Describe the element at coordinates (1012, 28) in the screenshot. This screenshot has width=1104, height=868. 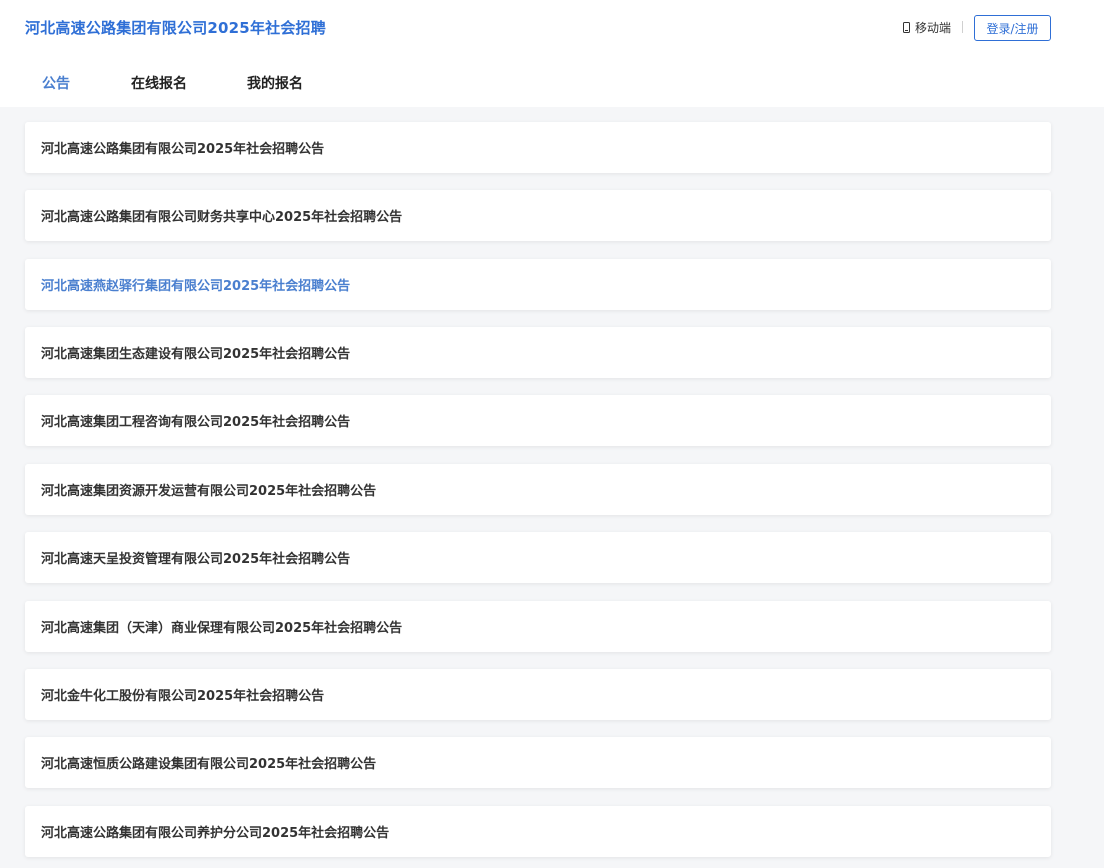
I see `login-register-button: 登录/注册` at that location.